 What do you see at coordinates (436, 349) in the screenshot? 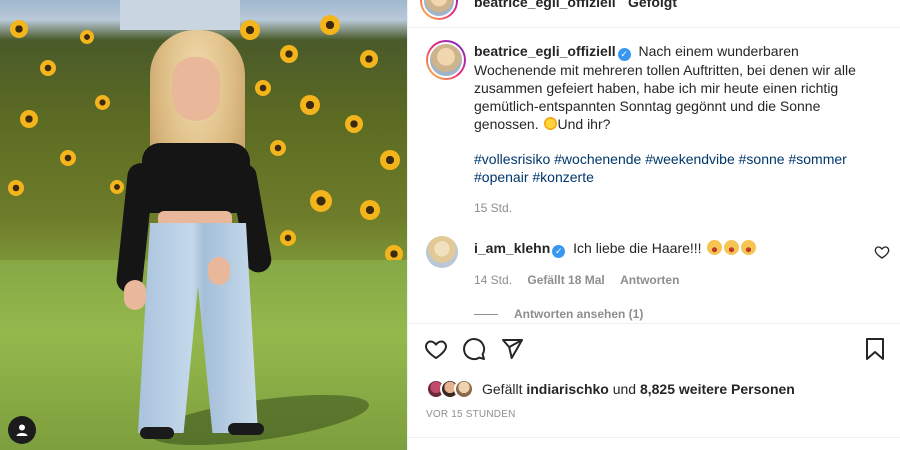
I see `heart-icon` at bounding box center [436, 349].